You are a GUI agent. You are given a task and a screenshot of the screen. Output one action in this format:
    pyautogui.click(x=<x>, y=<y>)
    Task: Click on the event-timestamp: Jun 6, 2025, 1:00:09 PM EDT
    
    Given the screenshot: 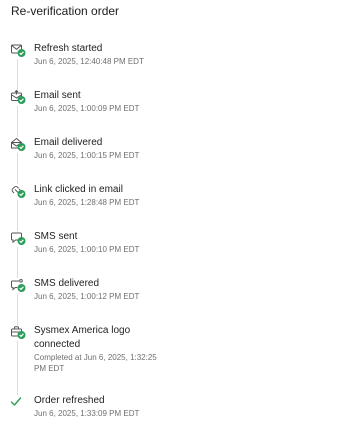 What is the action you would take?
    pyautogui.click(x=87, y=108)
    